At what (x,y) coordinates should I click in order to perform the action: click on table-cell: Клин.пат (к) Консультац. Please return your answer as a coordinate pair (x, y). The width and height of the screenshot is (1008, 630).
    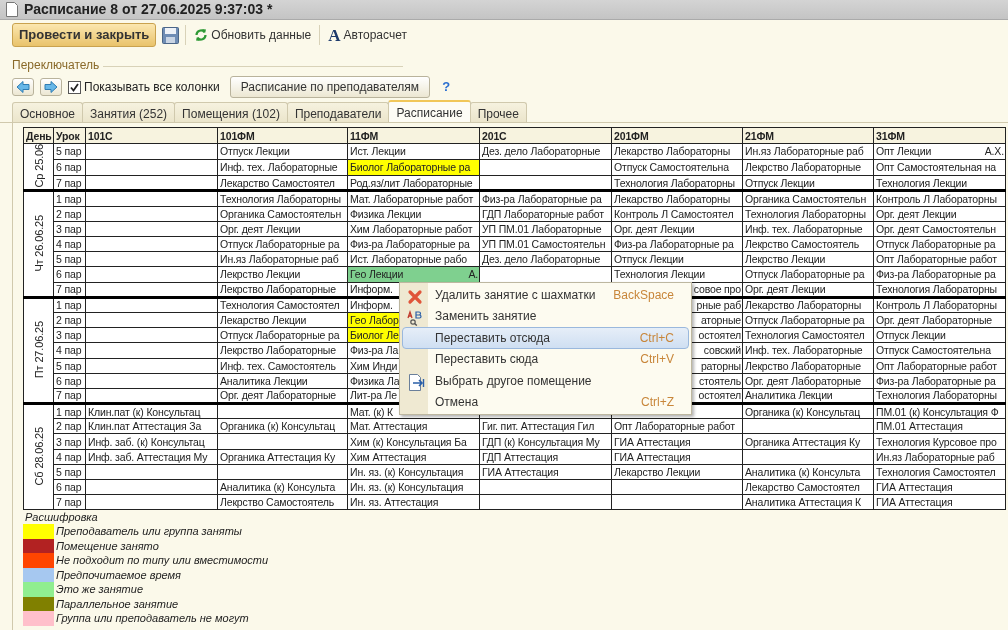
    Looking at the image, I should click on (151, 411).